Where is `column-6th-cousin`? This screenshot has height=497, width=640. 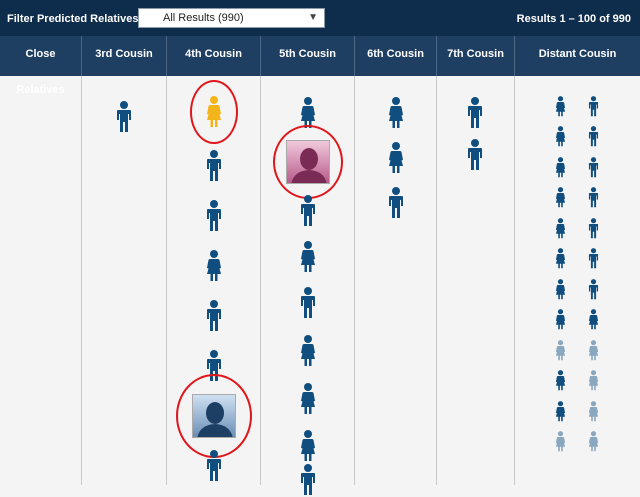 column-6th-cousin is located at coordinates (396, 280).